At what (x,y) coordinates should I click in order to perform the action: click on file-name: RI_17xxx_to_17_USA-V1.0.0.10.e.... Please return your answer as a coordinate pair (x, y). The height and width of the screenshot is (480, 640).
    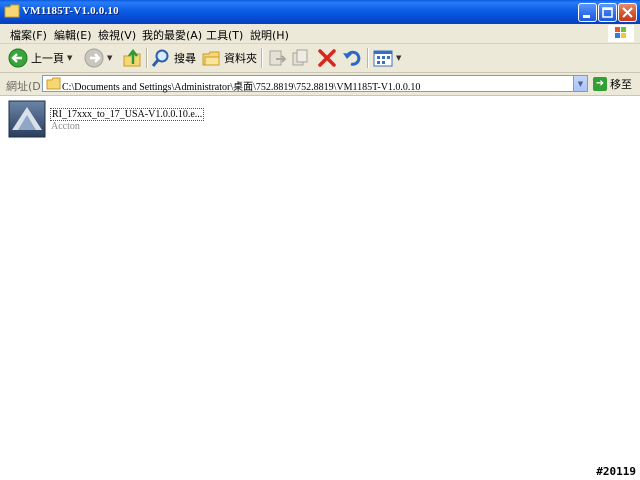
    Looking at the image, I should click on (127, 114).